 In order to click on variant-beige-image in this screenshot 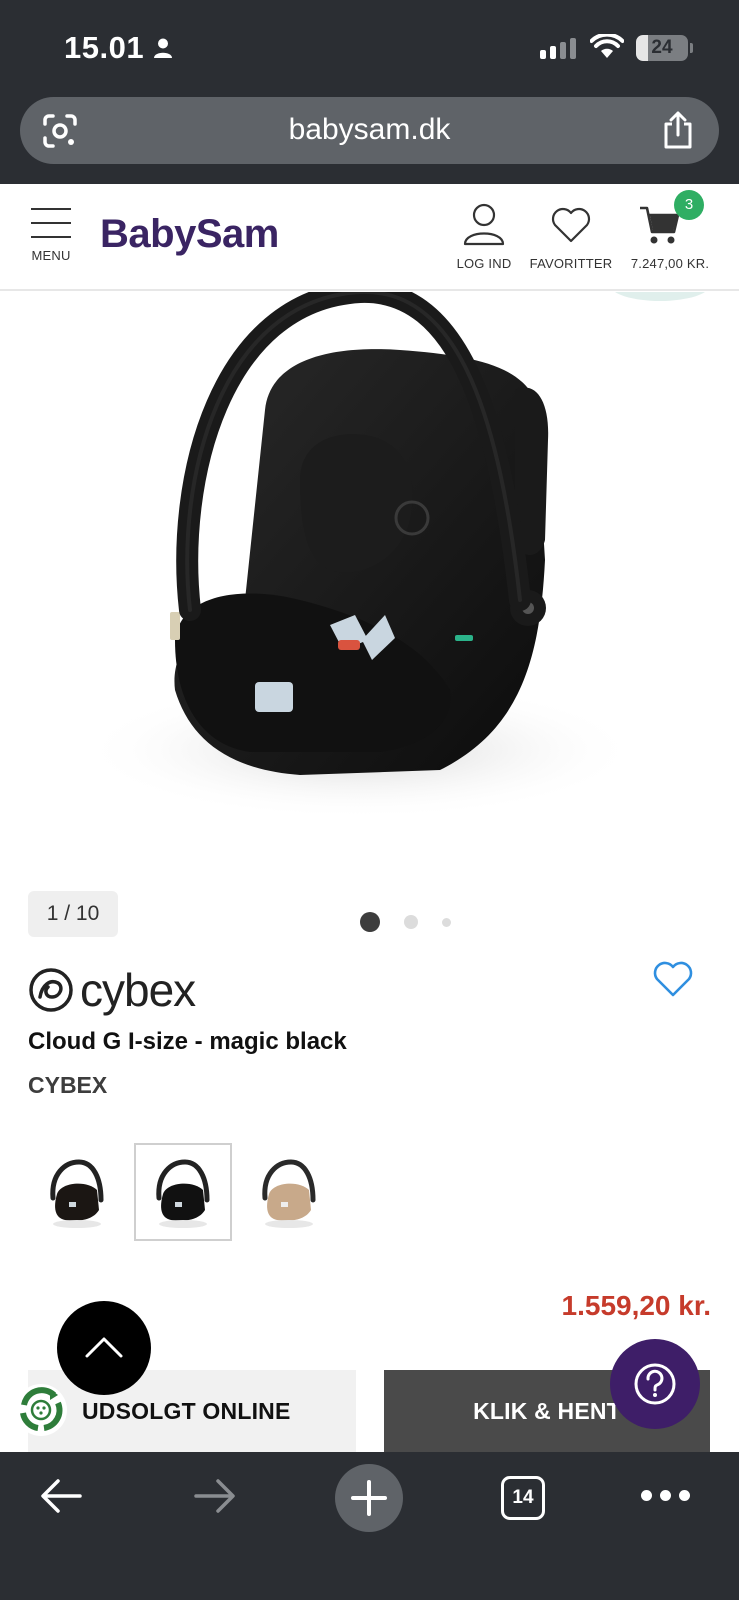, I will do `click(289, 1193)`.